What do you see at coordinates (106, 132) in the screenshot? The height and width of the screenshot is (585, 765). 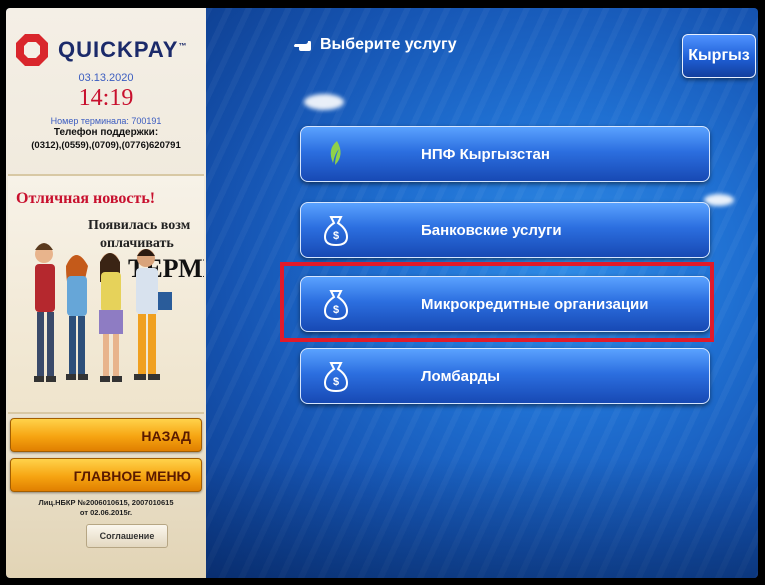 I see `support-title: Телефон поддержки:` at bounding box center [106, 132].